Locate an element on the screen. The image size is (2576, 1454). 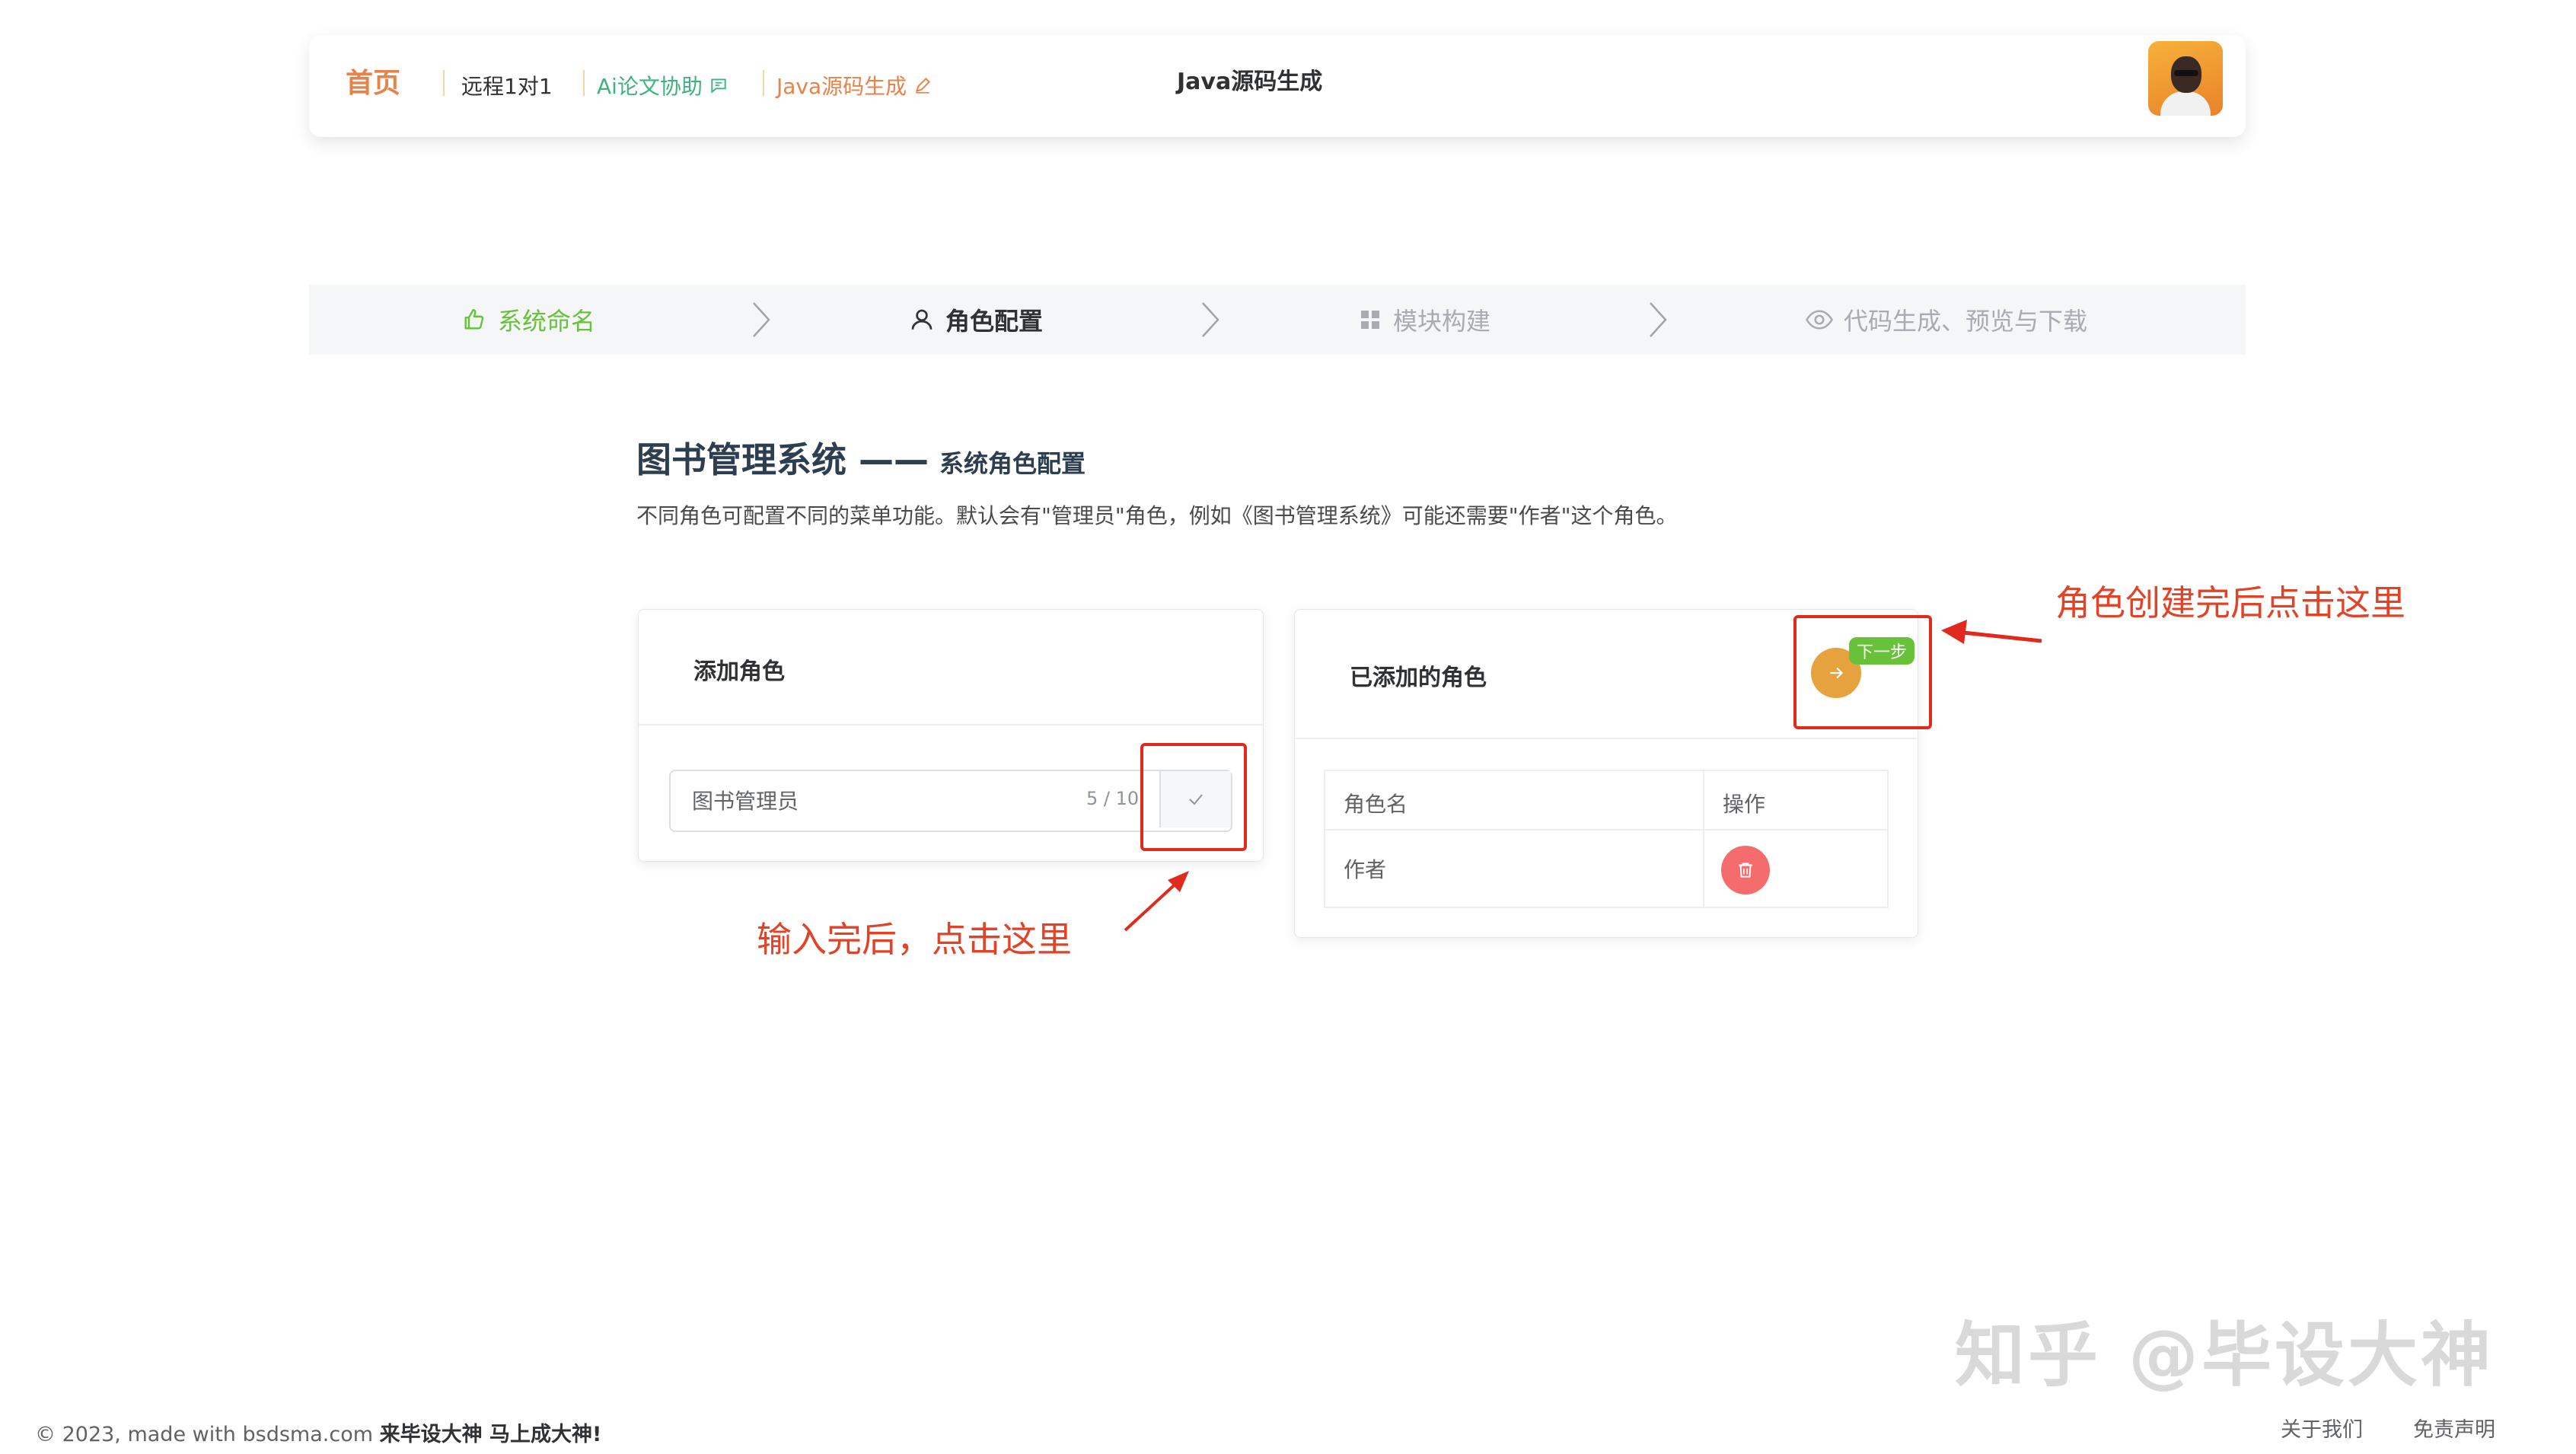
step-label: 代码生成、预览与下载 is located at coordinates (1966, 321).